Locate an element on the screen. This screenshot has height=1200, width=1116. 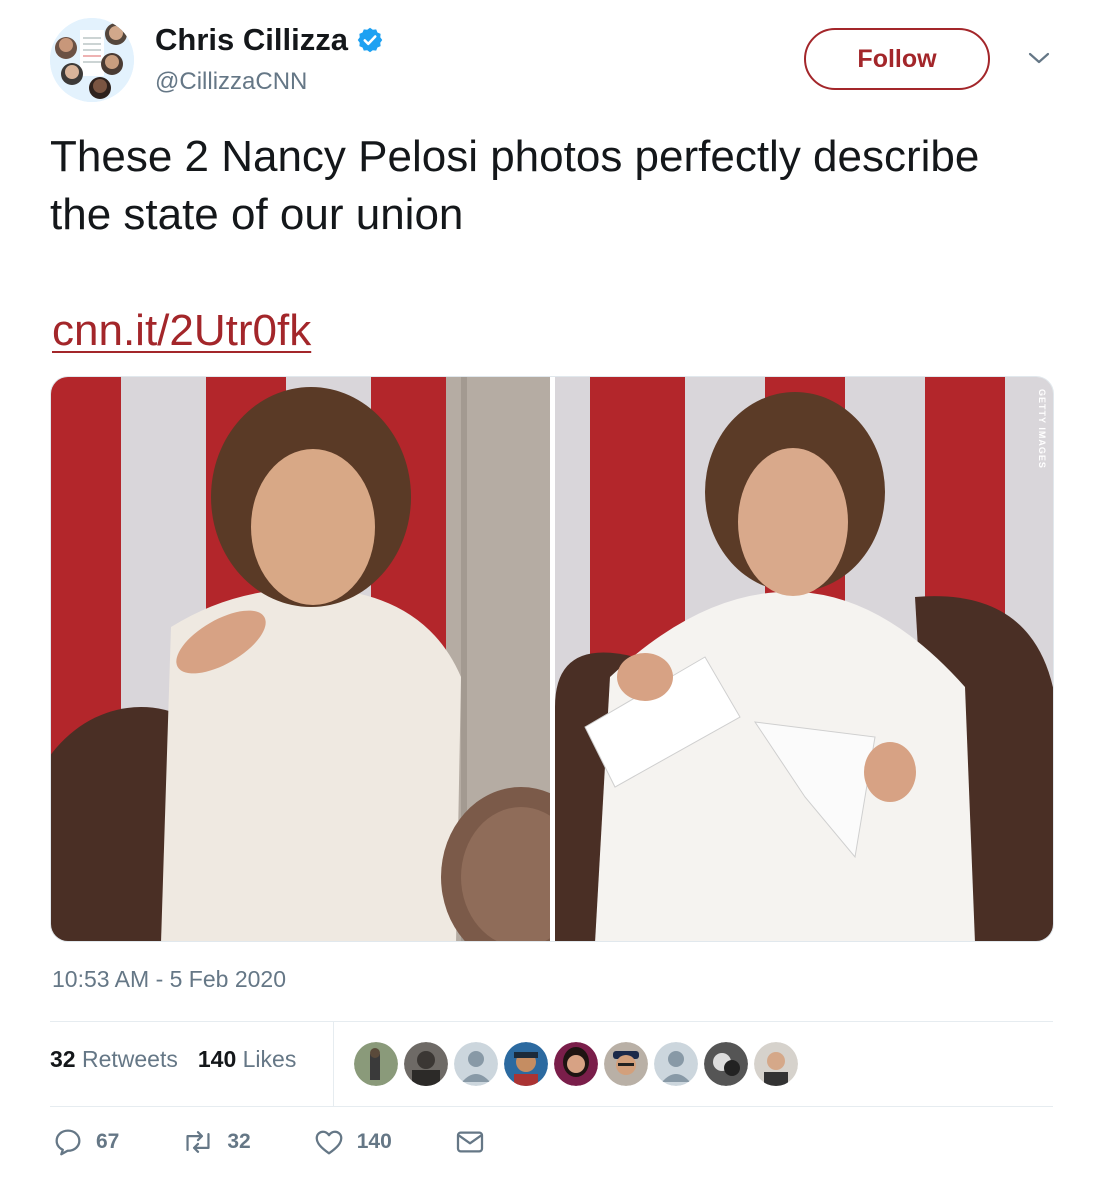
like-button: 140 is located at coordinates (352, 1142).